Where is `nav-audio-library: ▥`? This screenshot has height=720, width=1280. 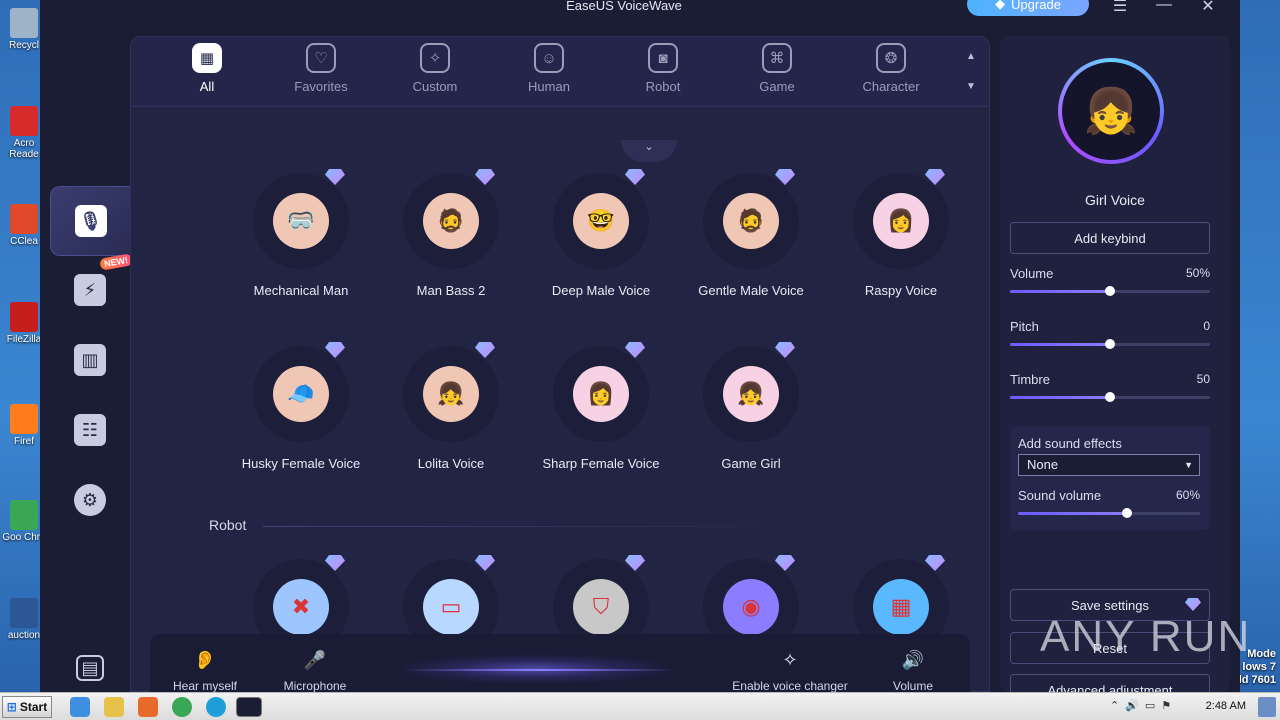
nav-audio-library: ▥ is located at coordinates (90, 360).